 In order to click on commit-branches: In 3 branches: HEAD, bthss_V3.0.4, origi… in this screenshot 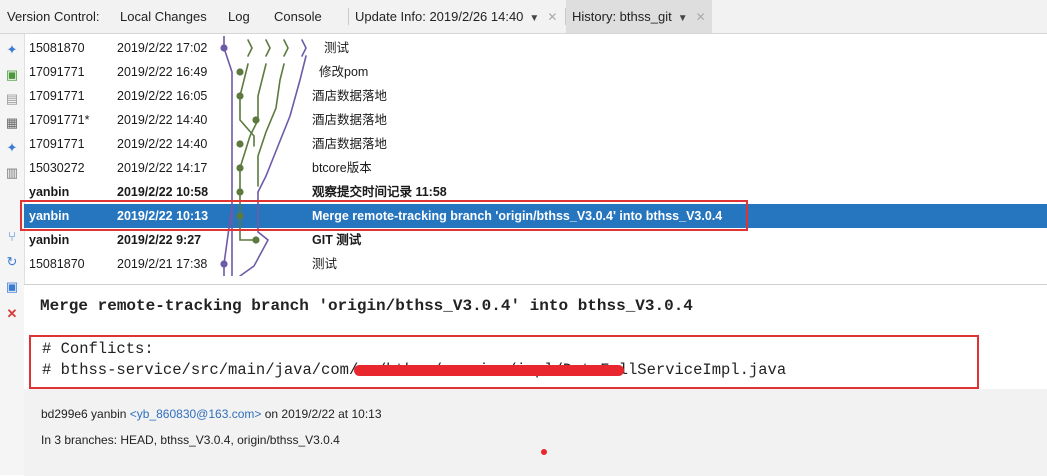, I will do `click(190, 440)`.